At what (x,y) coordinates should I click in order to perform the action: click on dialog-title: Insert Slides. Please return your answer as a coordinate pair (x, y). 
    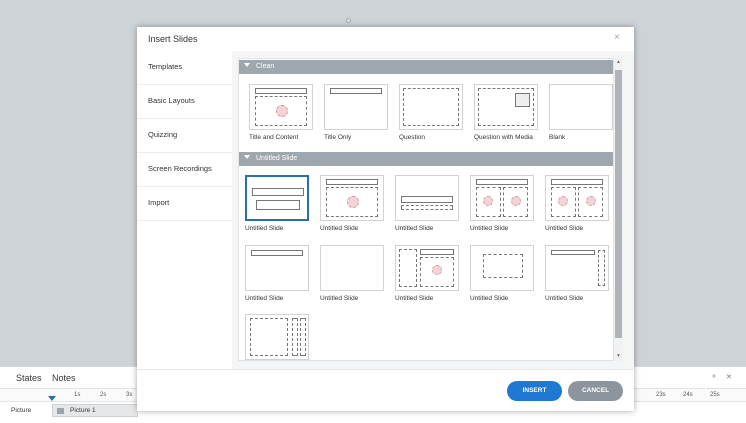
    Looking at the image, I should click on (173, 39).